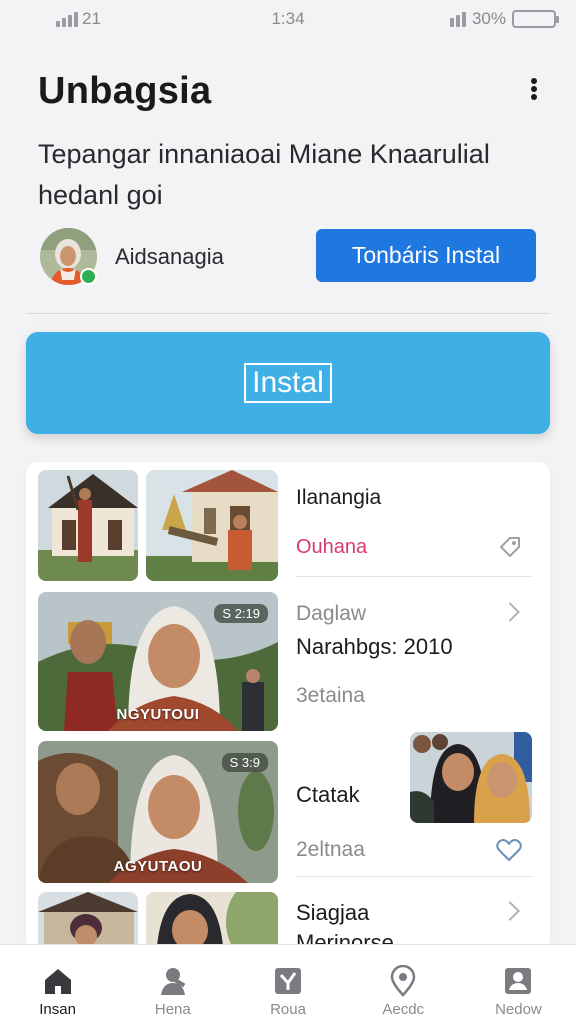 This screenshot has width=576, height=1024. Describe the element at coordinates (488, 18) in the screenshot. I see `battery-text: 30%` at that location.